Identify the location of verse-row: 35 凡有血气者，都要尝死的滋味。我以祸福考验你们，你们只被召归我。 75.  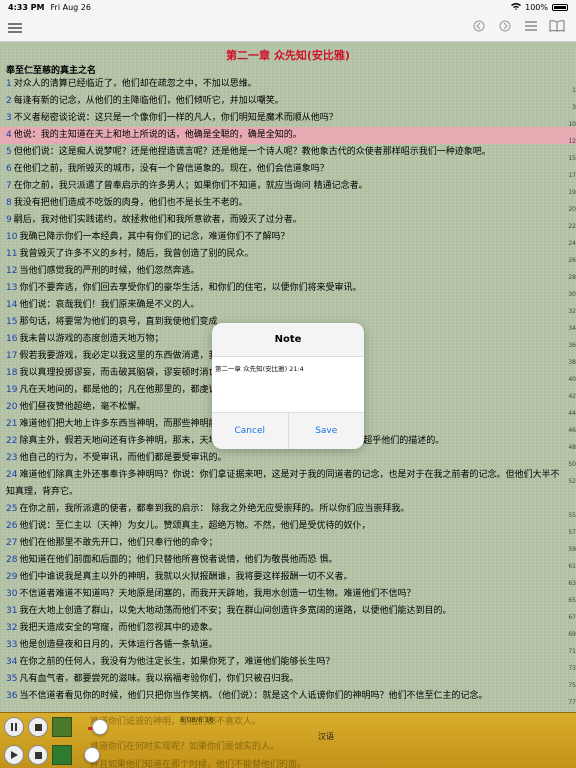
(288, 679).